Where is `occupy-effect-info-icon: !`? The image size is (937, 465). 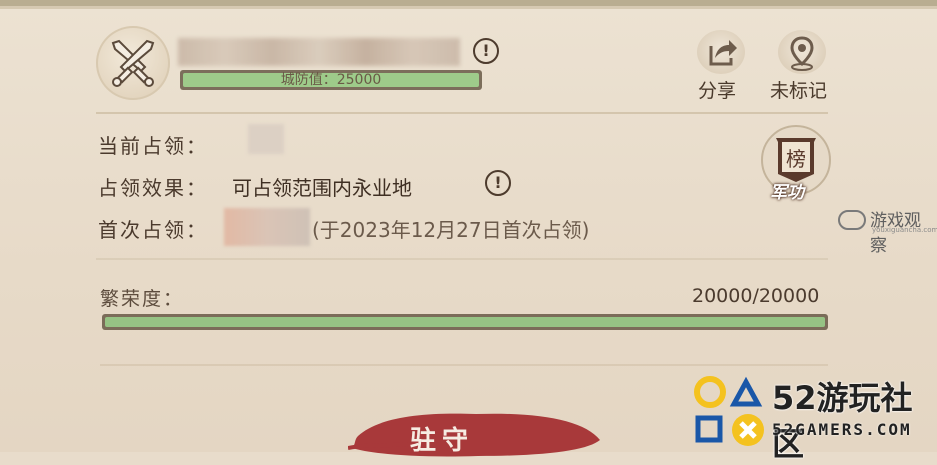 occupy-effect-info-icon: ! is located at coordinates (498, 183).